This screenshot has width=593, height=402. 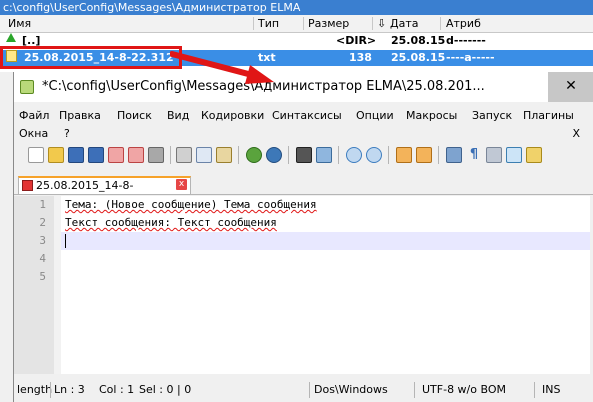 I want to click on function-list-icon, so click(x=534, y=155).